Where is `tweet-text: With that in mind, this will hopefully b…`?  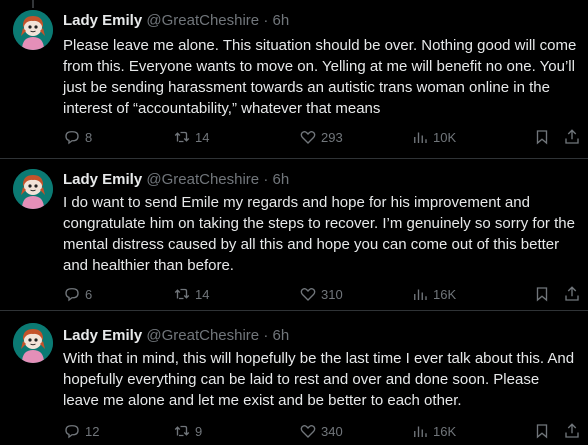
tweet-text: With that in mind, this will hopefully b… is located at coordinates (319, 379).